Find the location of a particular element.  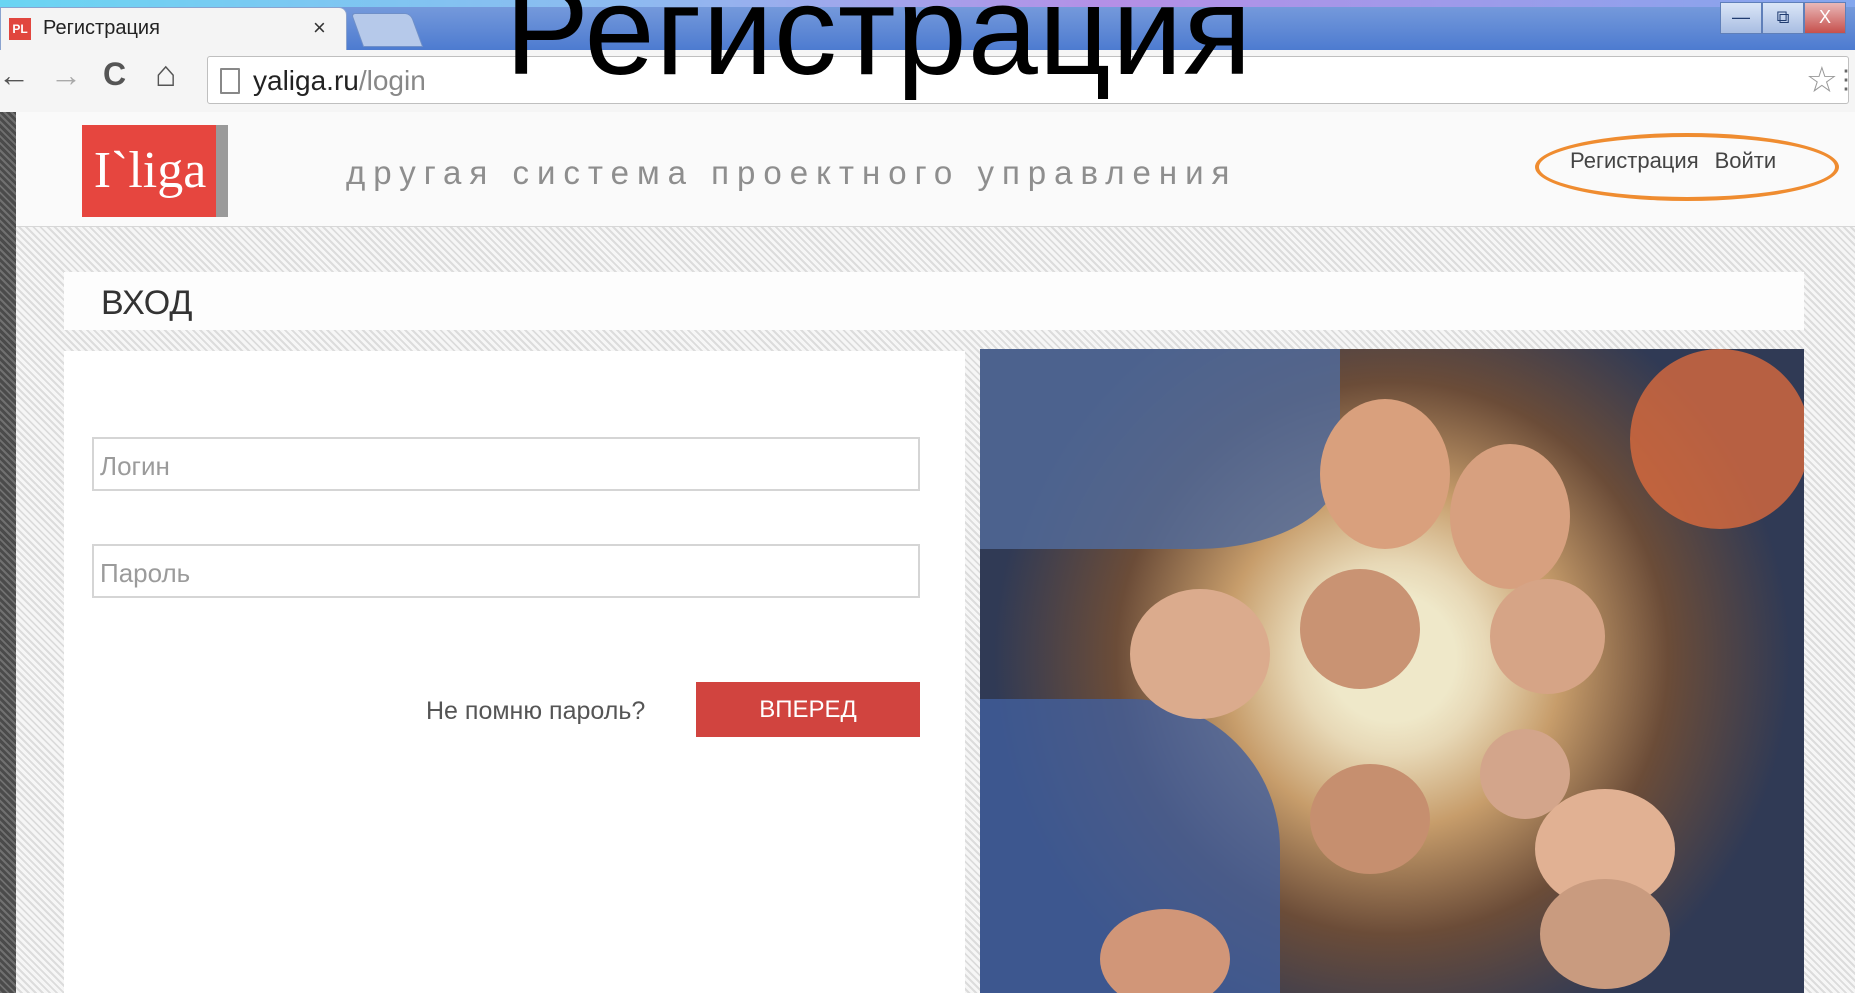

logo-accent-bar is located at coordinates (222, 171).